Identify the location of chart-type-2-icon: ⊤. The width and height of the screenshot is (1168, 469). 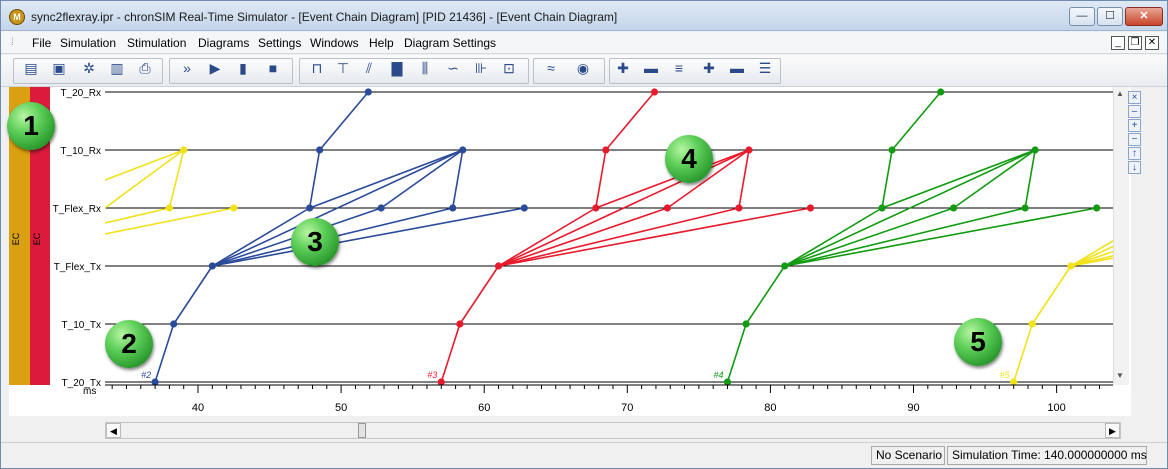
(343, 68).